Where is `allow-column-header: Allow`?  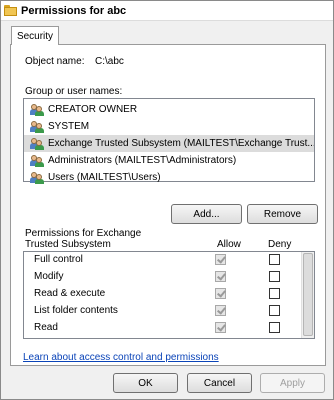
allow-column-header: Allow is located at coordinates (229, 244).